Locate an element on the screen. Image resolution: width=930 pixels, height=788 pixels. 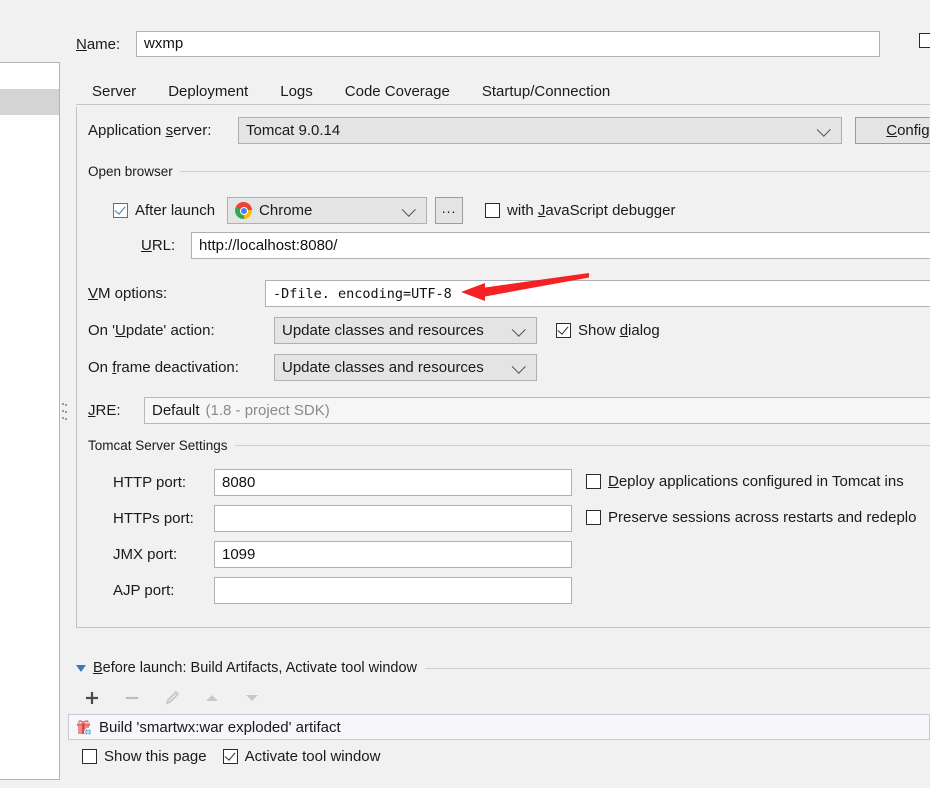
before-launch-artifact-item: Build 'smartwx:war exploded' artifact is located at coordinates (499, 727).